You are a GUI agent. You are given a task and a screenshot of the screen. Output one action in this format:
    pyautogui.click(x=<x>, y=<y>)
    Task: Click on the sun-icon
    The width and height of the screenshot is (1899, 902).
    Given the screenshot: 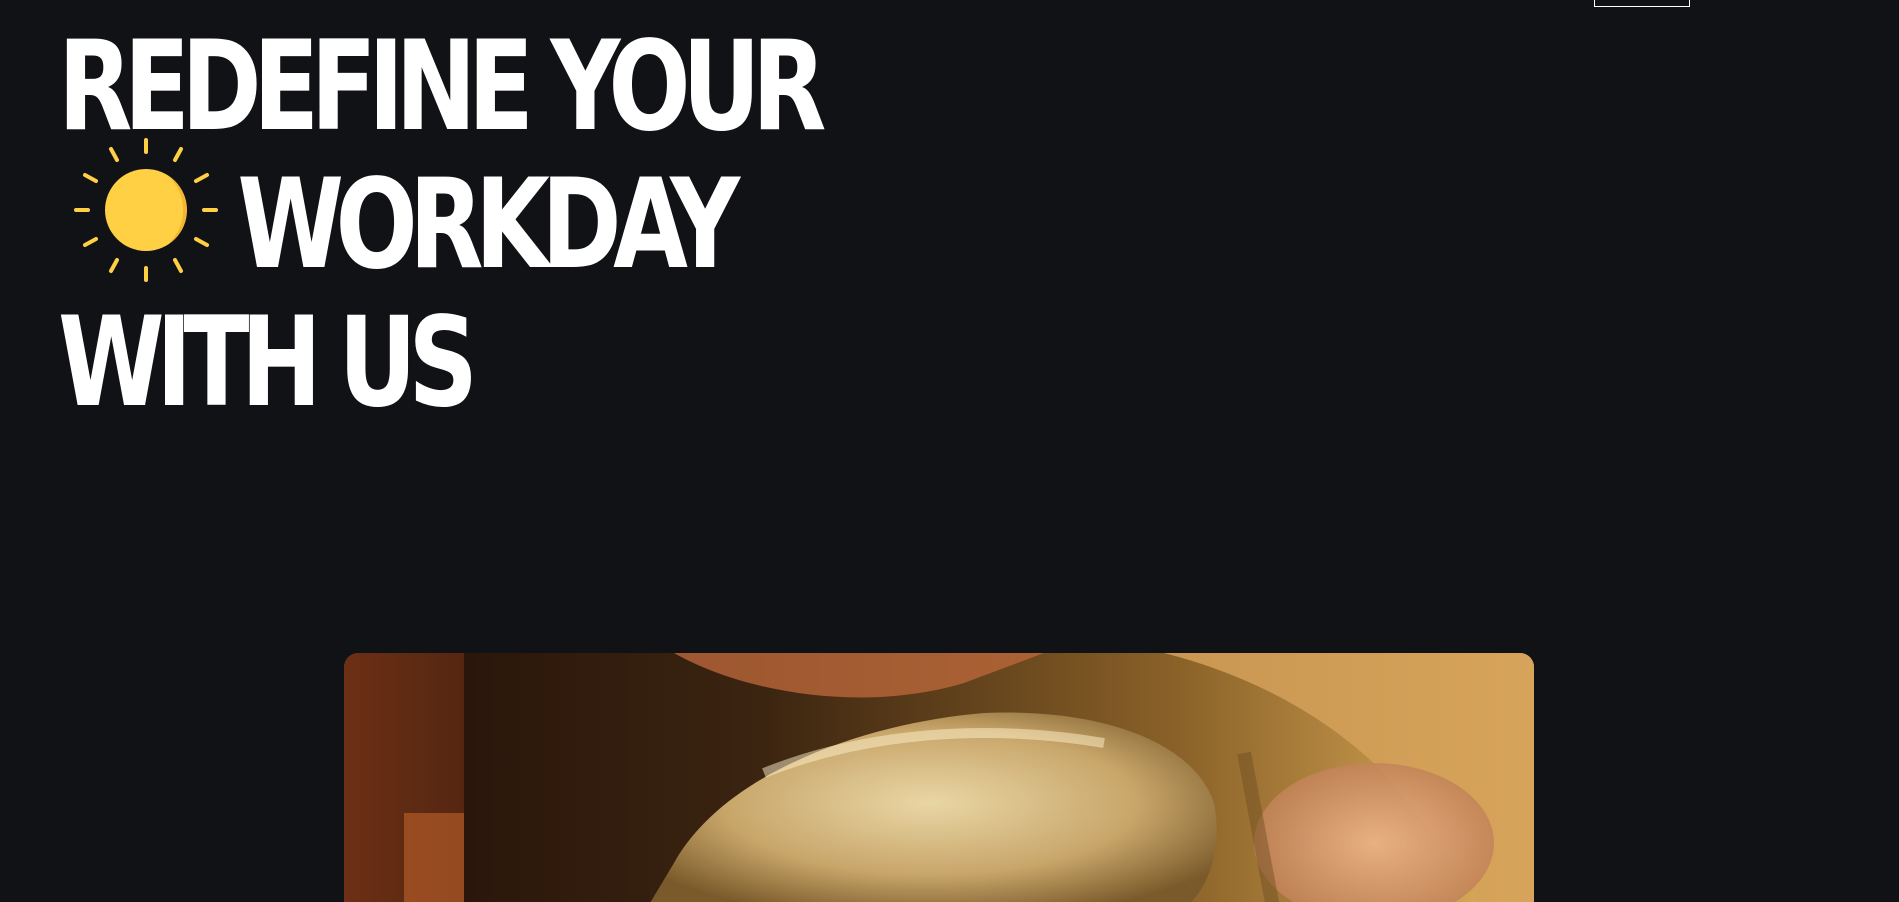 What is the action you would take?
    pyautogui.click(x=146, y=210)
    